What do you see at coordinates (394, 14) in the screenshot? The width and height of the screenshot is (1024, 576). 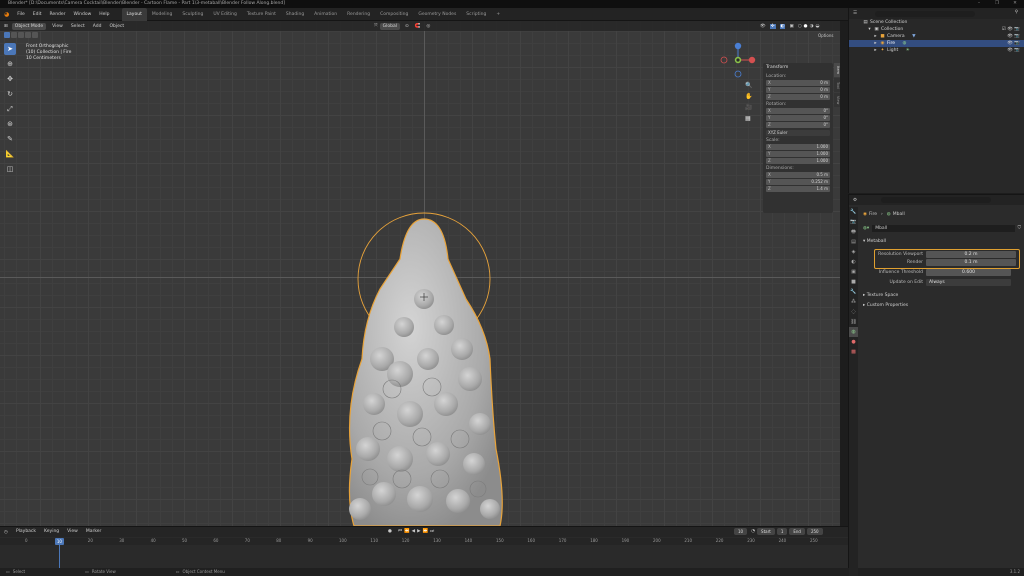 I see `tab-compositing: Compositing` at bounding box center [394, 14].